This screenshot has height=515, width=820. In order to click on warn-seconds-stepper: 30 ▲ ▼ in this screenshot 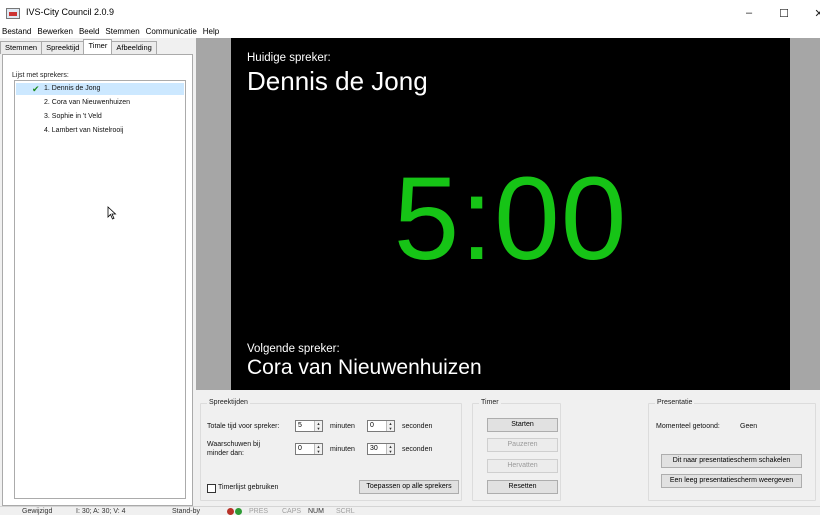, I will do `click(381, 449)`.